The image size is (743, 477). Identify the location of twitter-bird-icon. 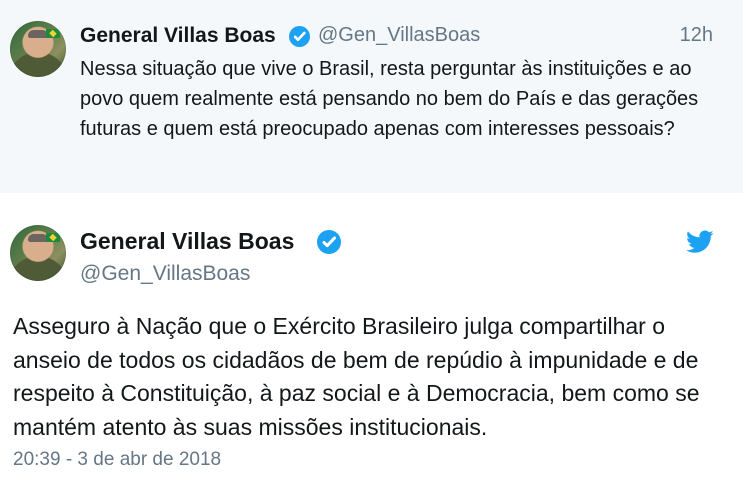
(700, 242).